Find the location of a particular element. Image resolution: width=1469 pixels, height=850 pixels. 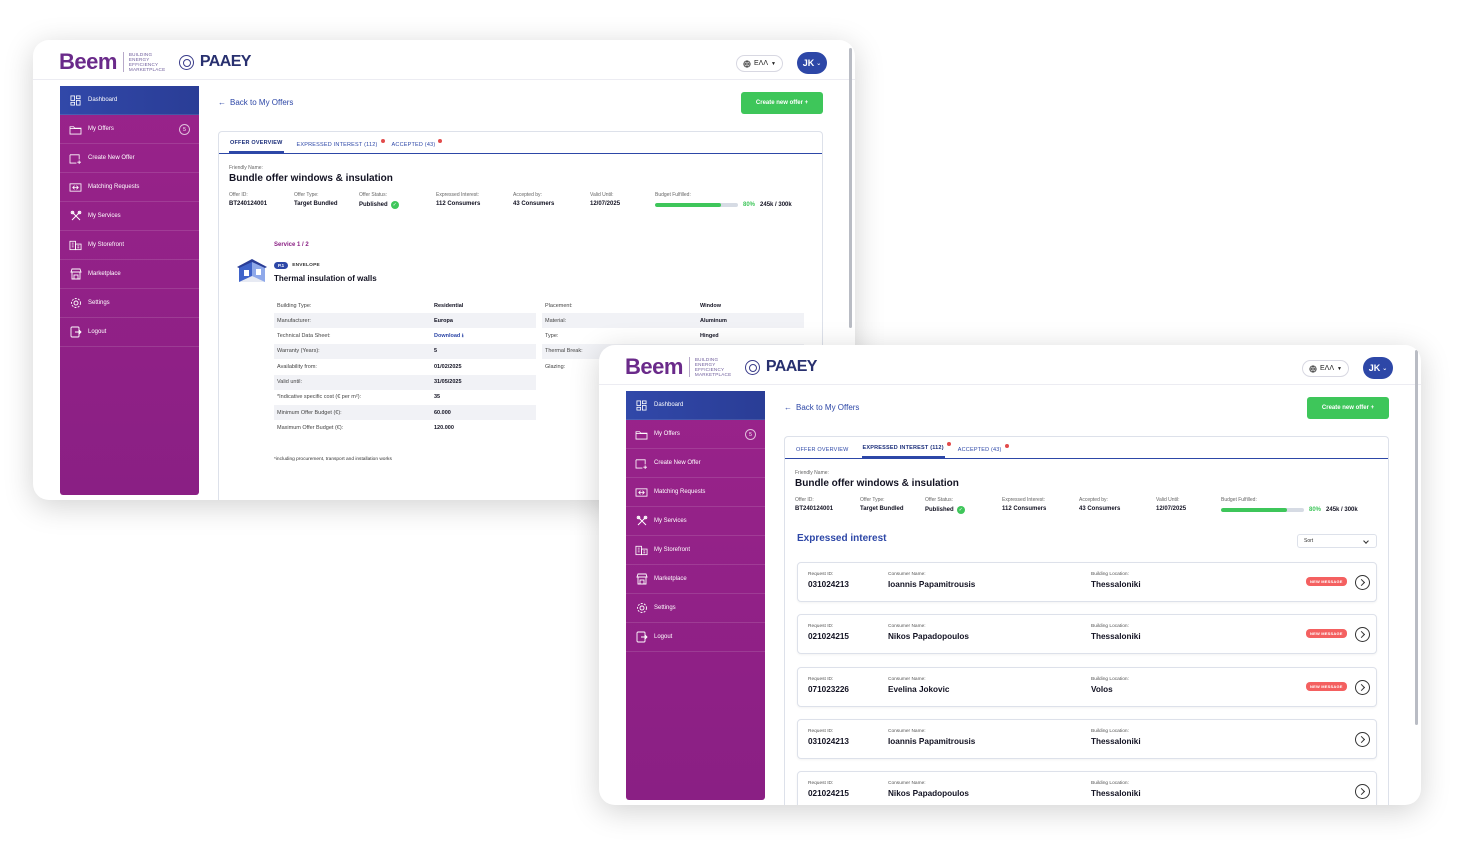

download-datasheet-link: Download ⭳ is located at coordinates (449, 336).